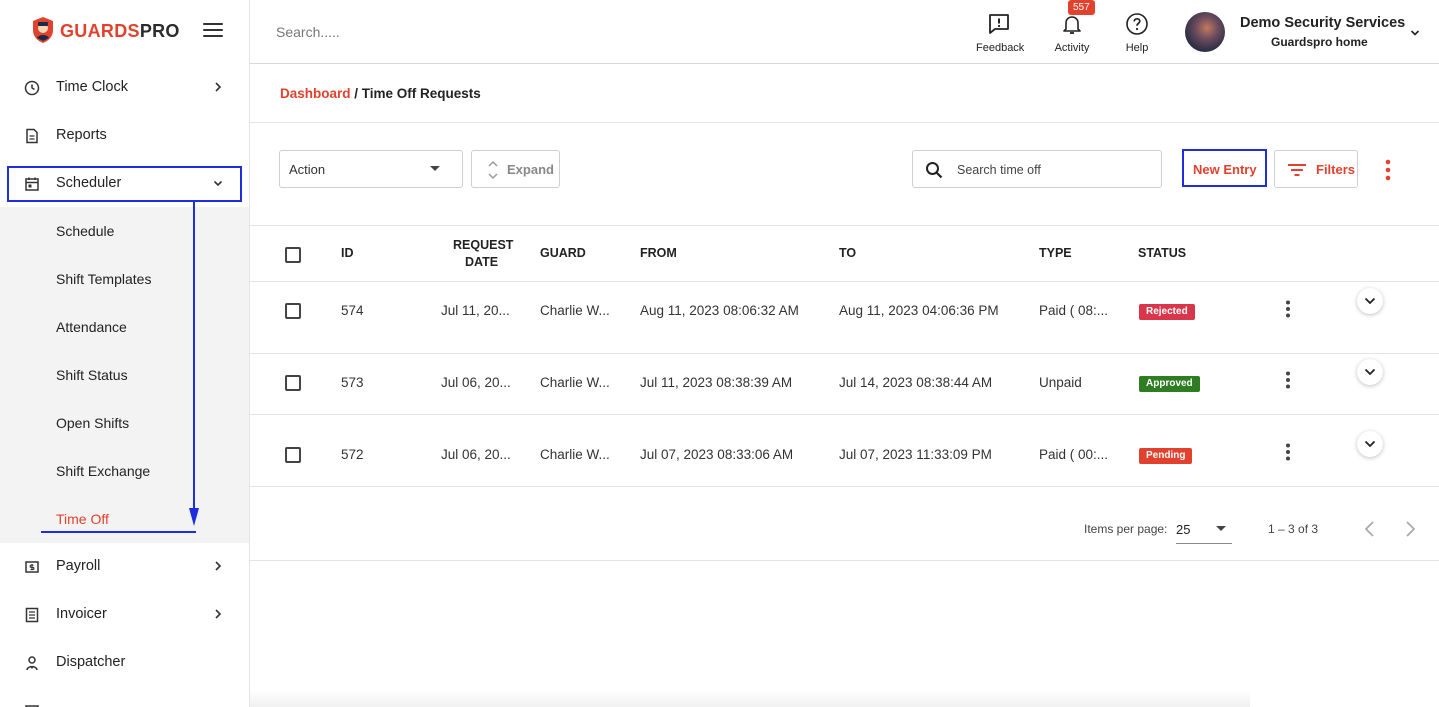 Image resolution: width=1439 pixels, height=707 pixels. Describe the element at coordinates (124, 615) in the screenshot. I see `sidebar-item-invoicer: Invoicer` at that location.